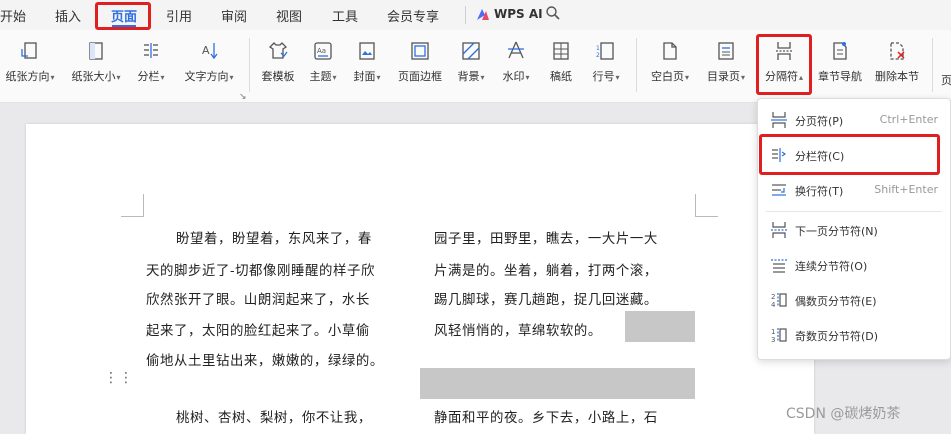  What do you see at coordinates (516, 62) in the screenshot?
I see `watermark-button: 水印▾` at bounding box center [516, 62].